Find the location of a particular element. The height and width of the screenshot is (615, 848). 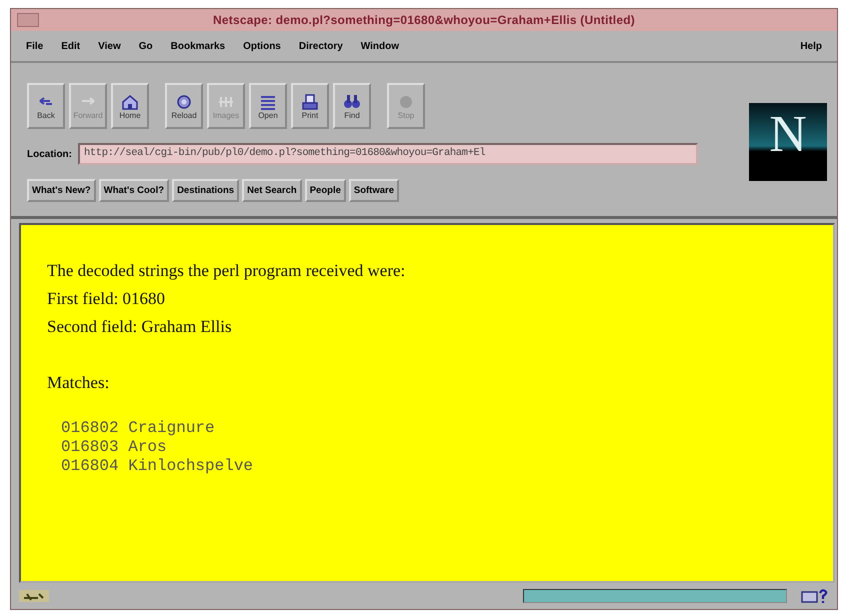

menu-item: Help is located at coordinates (811, 46).